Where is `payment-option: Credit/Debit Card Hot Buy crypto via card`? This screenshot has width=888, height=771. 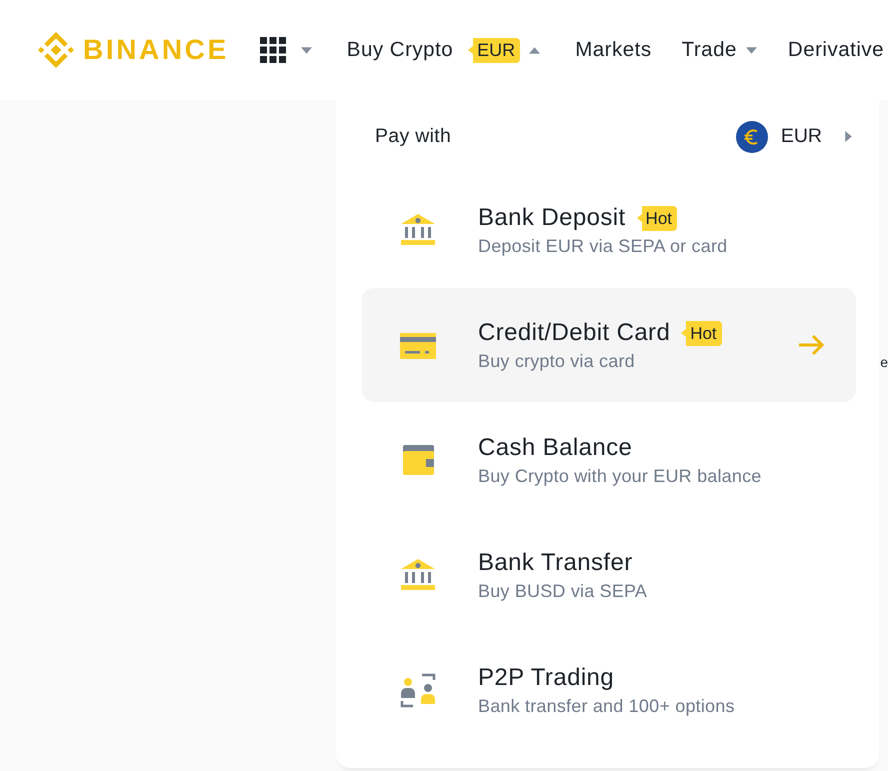
payment-option: Credit/Debit Card Hot Buy crypto via card is located at coordinates (609, 345).